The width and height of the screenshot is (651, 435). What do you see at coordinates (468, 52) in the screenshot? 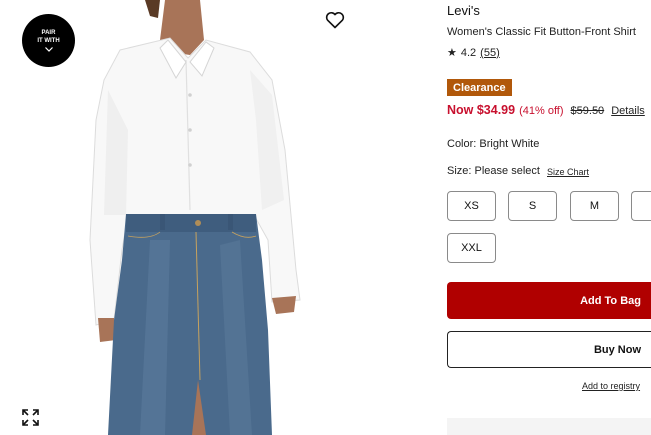
I see `rating-value: 4.2` at bounding box center [468, 52].